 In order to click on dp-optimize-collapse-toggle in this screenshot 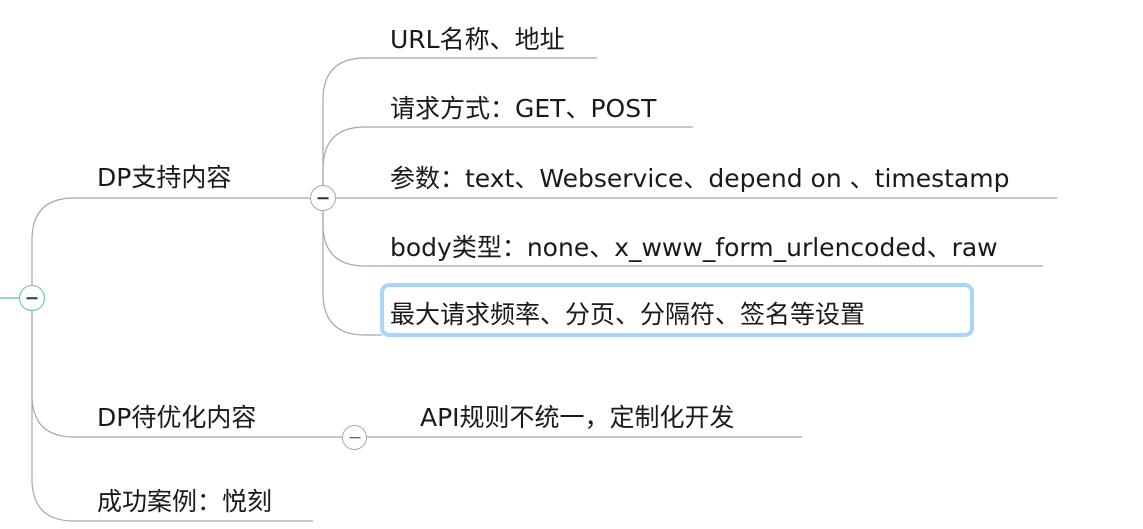, I will do `click(354, 437)`.